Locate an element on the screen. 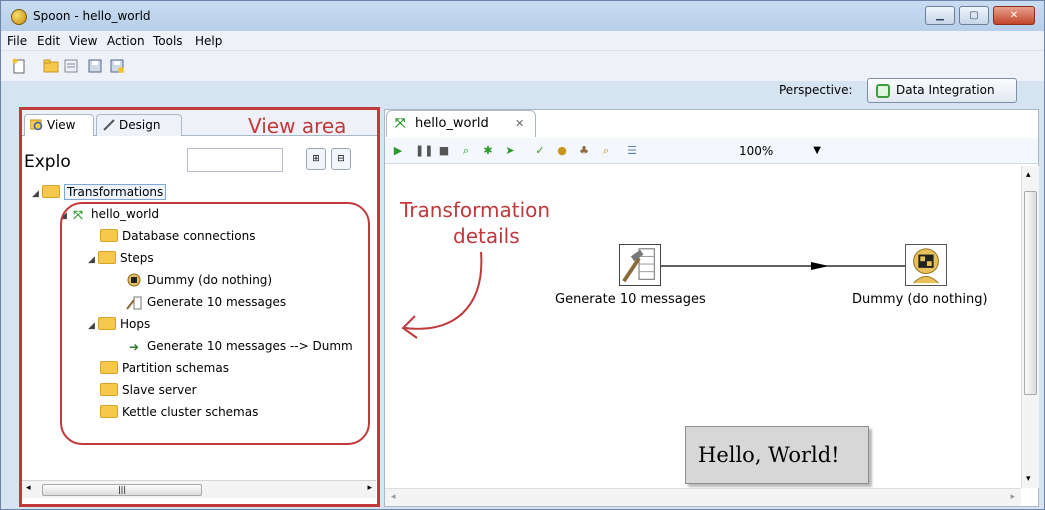 The width and height of the screenshot is (1045, 510). data-integration-icon is located at coordinates (883, 91).